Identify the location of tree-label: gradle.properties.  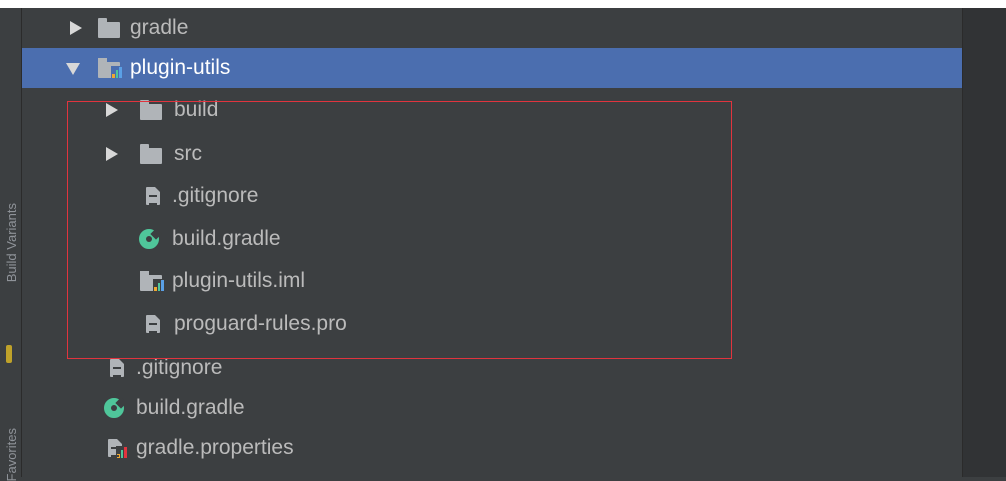
(215, 447).